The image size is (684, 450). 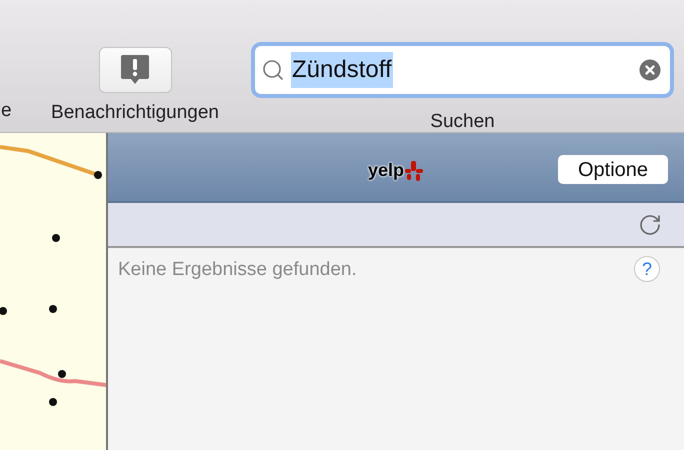 I want to click on search-field: Zündstoff, so click(x=462, y=70).